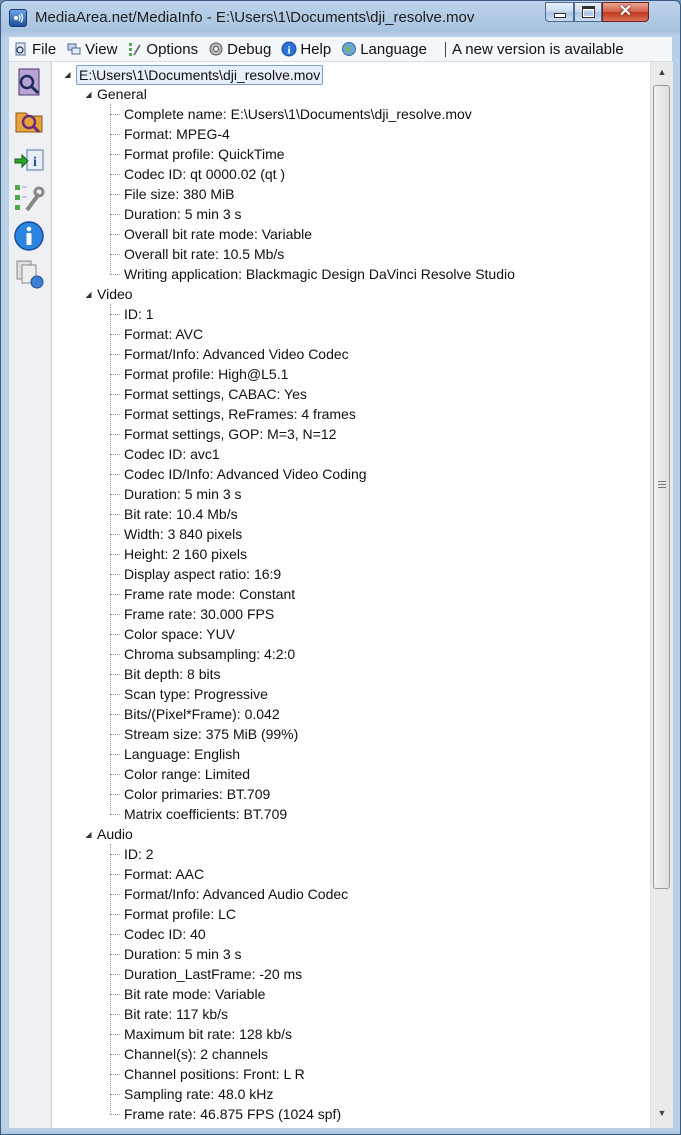  I want to click on tree-item: Format: AAC, so click(164, 874).